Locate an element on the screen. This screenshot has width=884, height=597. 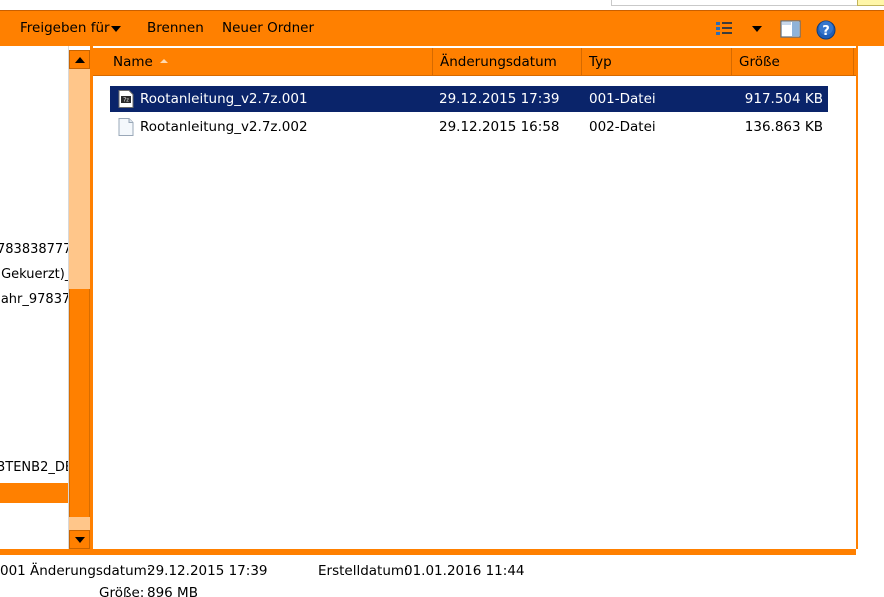
command-bar: Freigeben für Brennen Neuer Ordner ? is located at coordinates (442, 28).